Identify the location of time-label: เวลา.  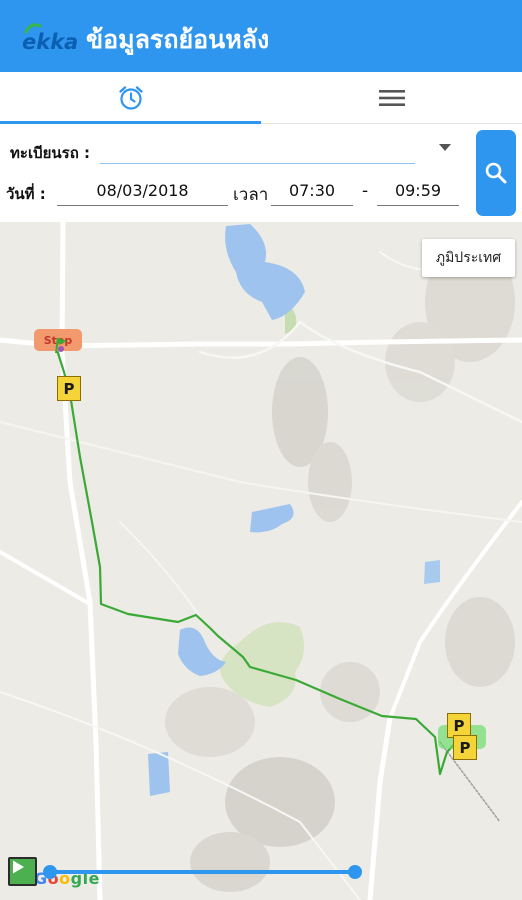
(251, 195).